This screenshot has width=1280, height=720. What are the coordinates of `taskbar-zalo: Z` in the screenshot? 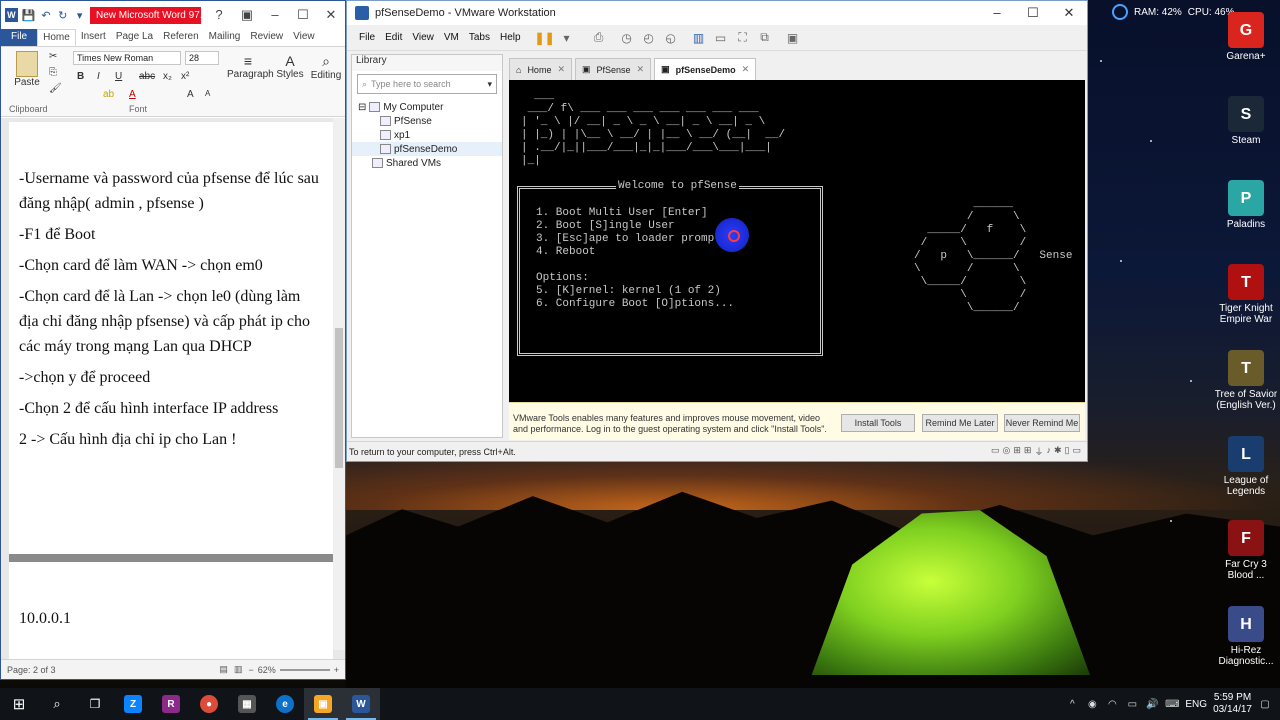 It's located at (133, 704).